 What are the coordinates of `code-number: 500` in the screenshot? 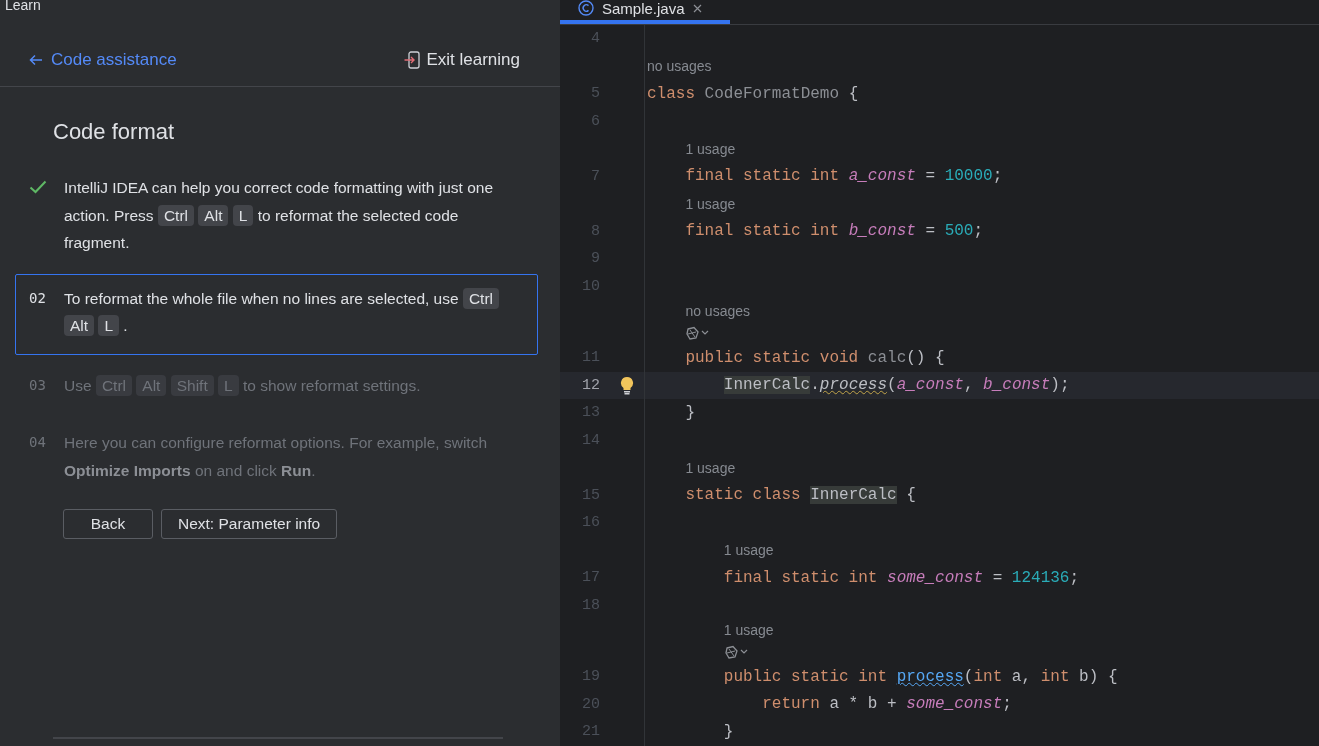 It's located at (959, 231).